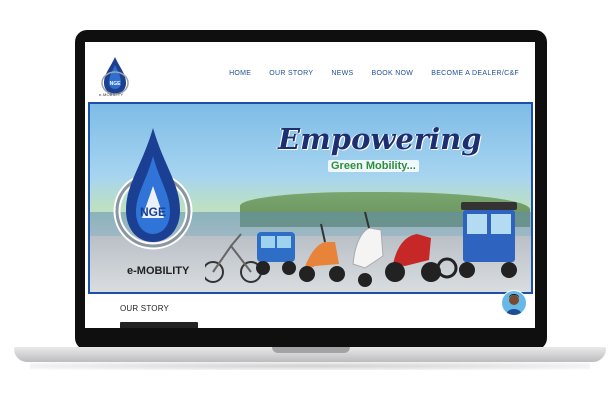 The height and width of the screenshot is (408, 612). Describe the element at coordinates (159, 325) in the screenshot. I see `cropped-subheading` at that location.